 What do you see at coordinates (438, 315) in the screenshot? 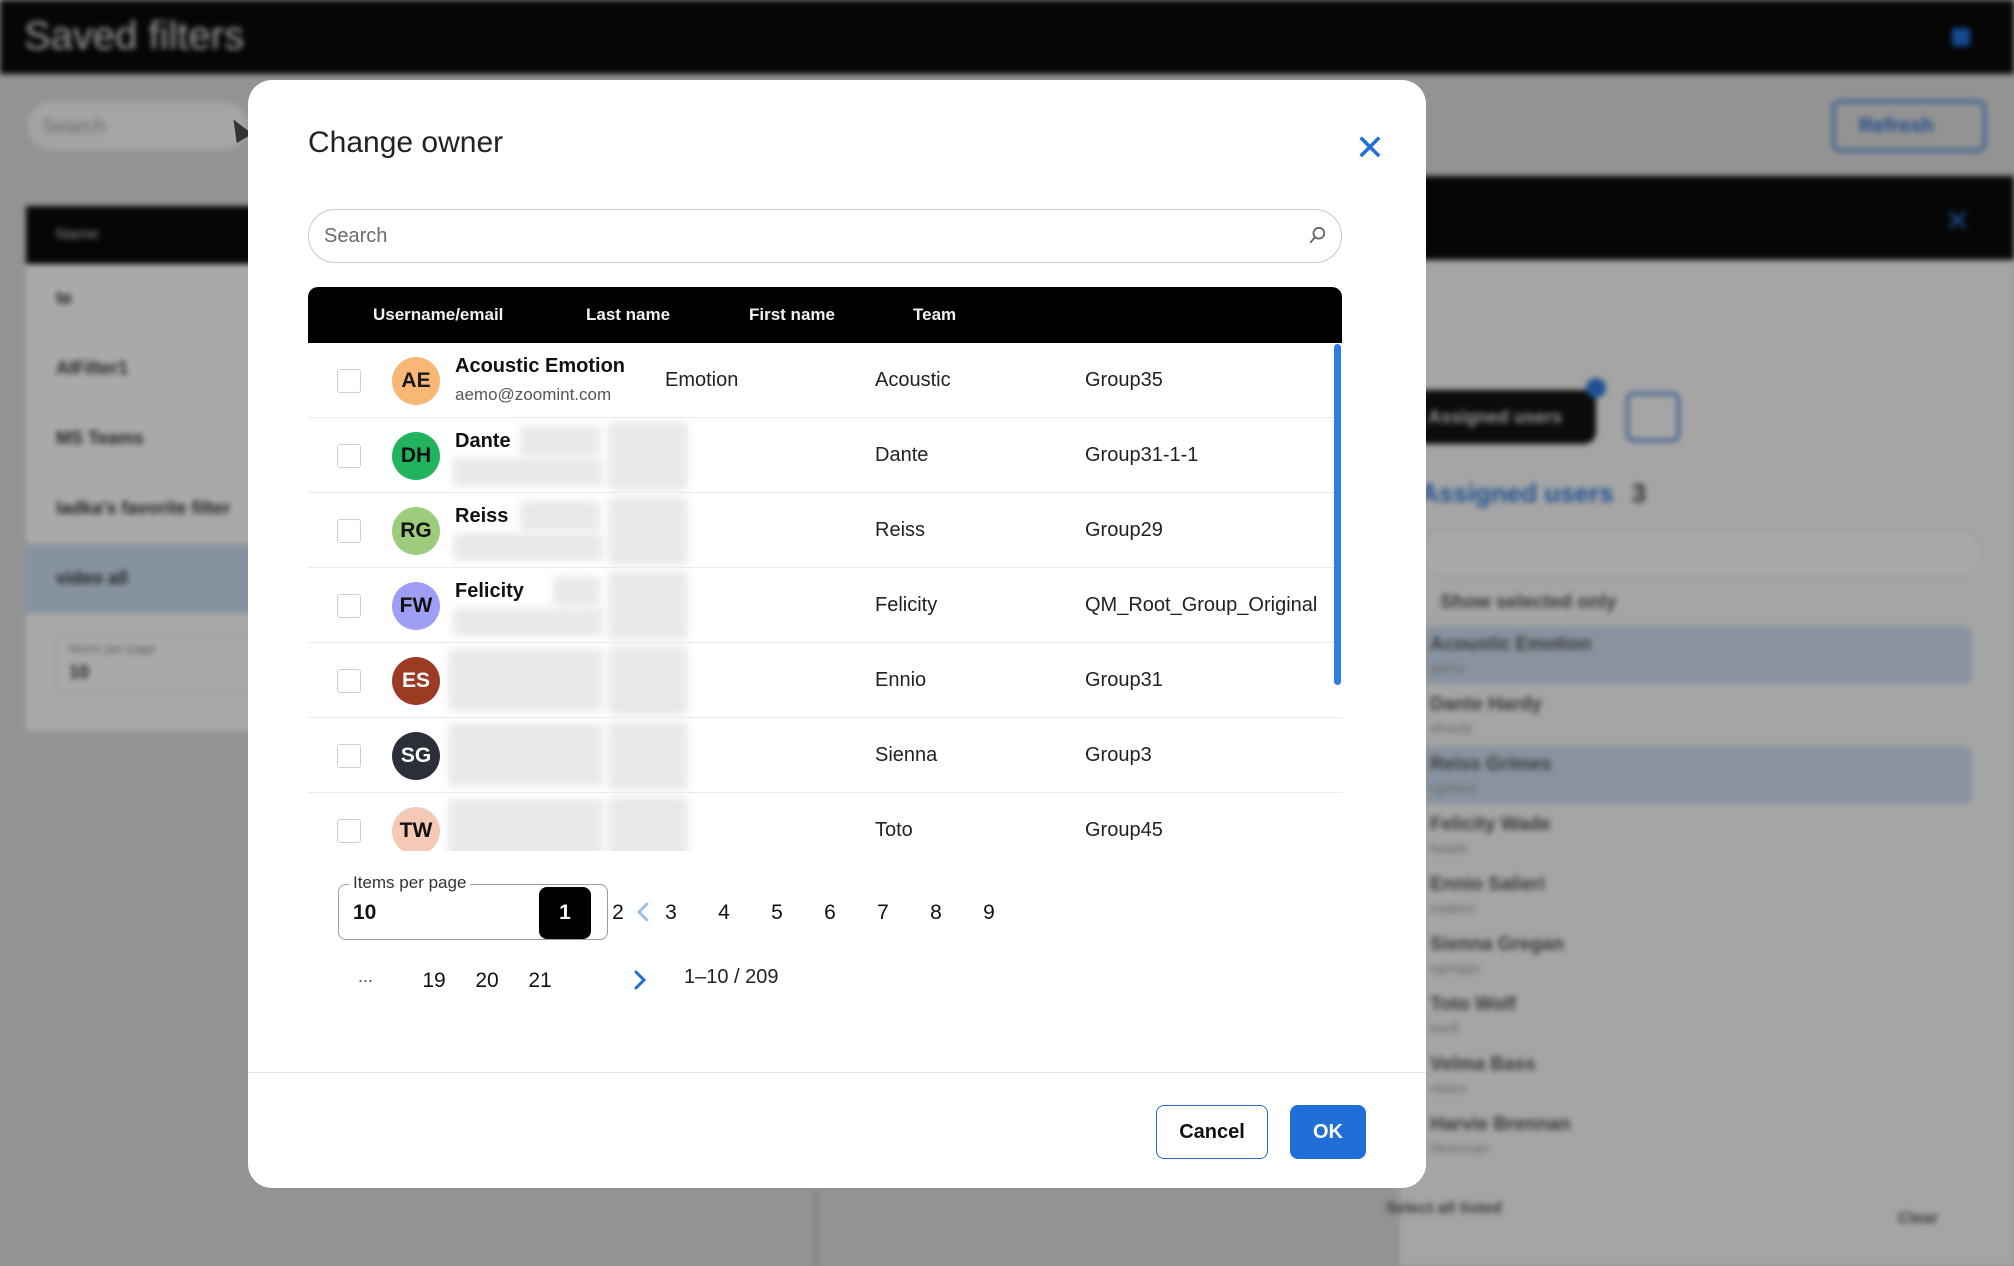
I see `column-header-username: Username/email` at bounding box center [438, 315].